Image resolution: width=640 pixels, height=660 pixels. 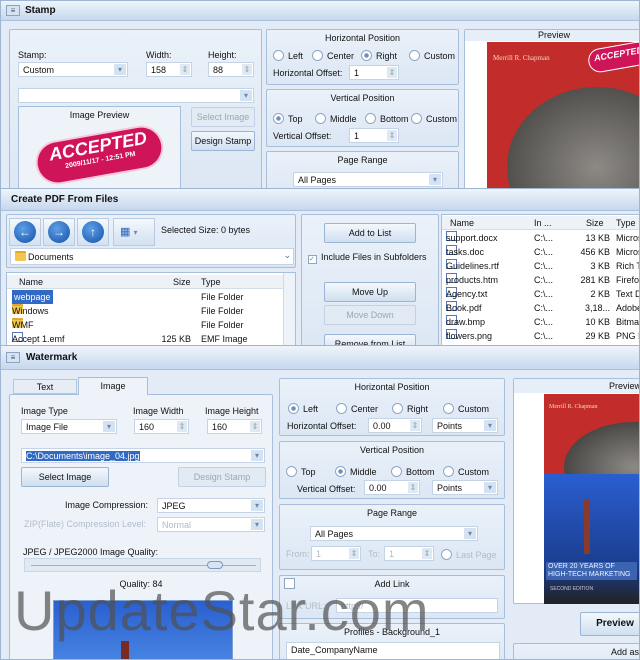 I want to click on image-width-input: 160, so click(x=161, y=426).